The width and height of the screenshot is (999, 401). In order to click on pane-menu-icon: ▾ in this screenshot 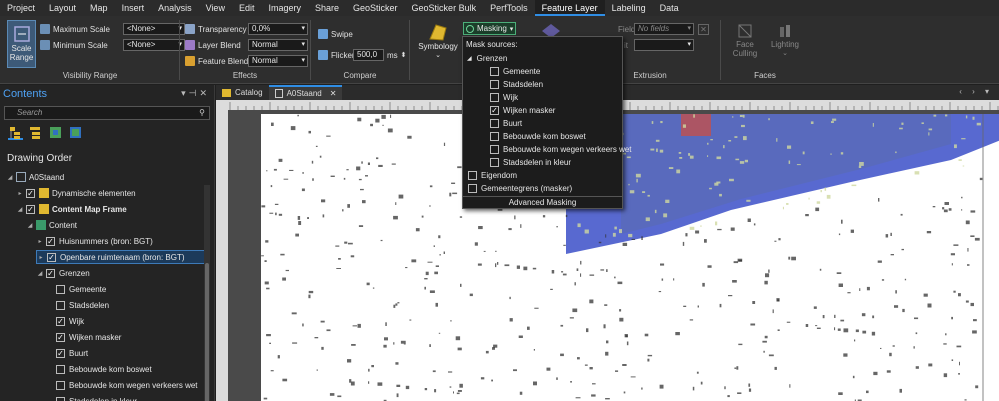, I will do `click(185, 93)`.